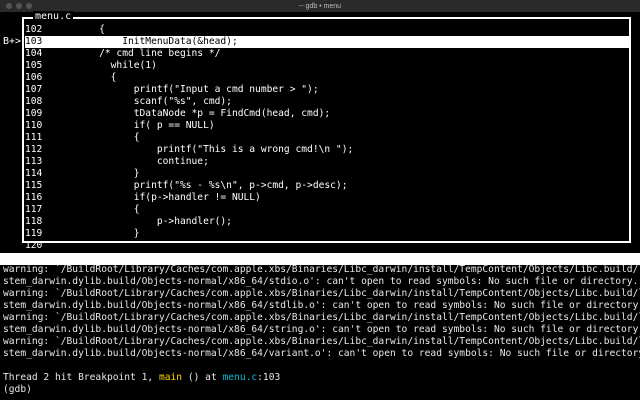 Image resolution: width=640 pixels, height=400 pixels. What do you see at coordinates (327, 222) in the screenshot?
I see `source-line: 118 p->handler();` at bounding box center [327, 222].